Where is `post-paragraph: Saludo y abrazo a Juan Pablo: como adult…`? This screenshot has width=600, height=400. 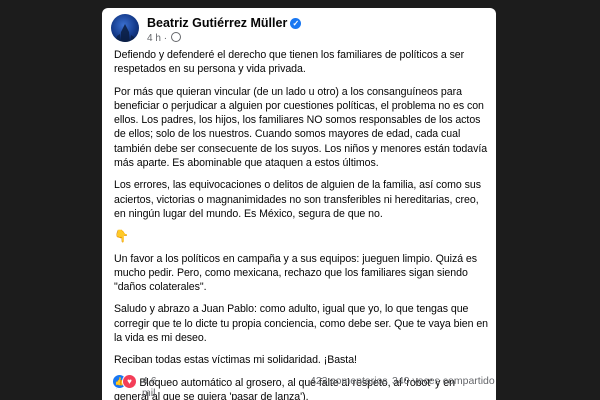
post-paragraph: Saludo y abrazo a Juan Pablo: como adult… is located at coordinates (301, 324).